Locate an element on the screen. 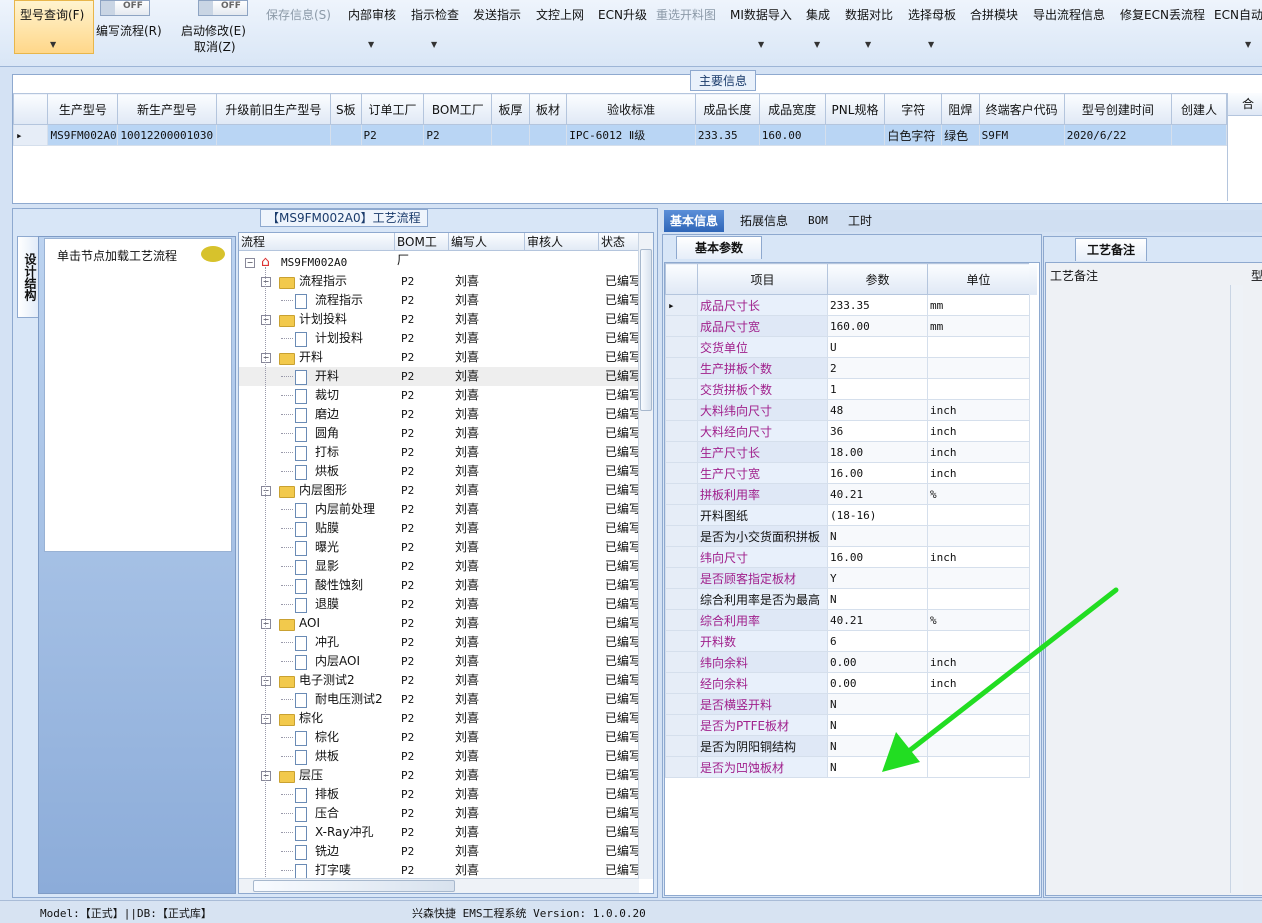  cell: 绿色 is located at coordinates (960, 135).